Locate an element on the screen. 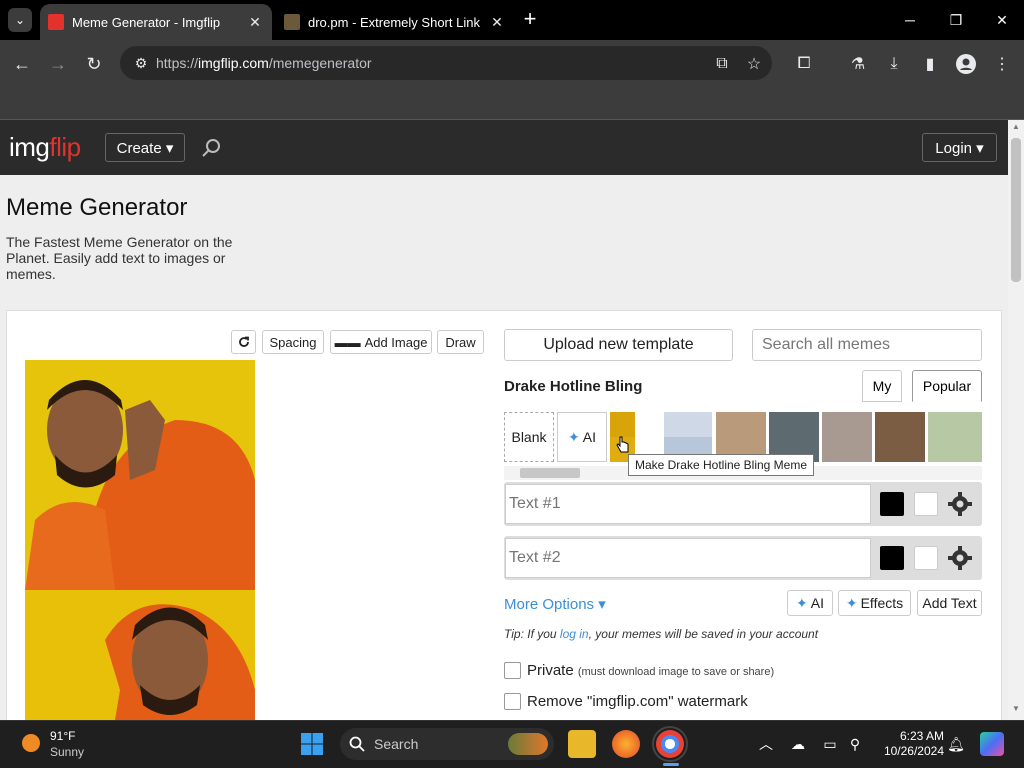 The width and height of the screenshot is (1024, 768). forward-icon: → is located at coordinates (58, 64).